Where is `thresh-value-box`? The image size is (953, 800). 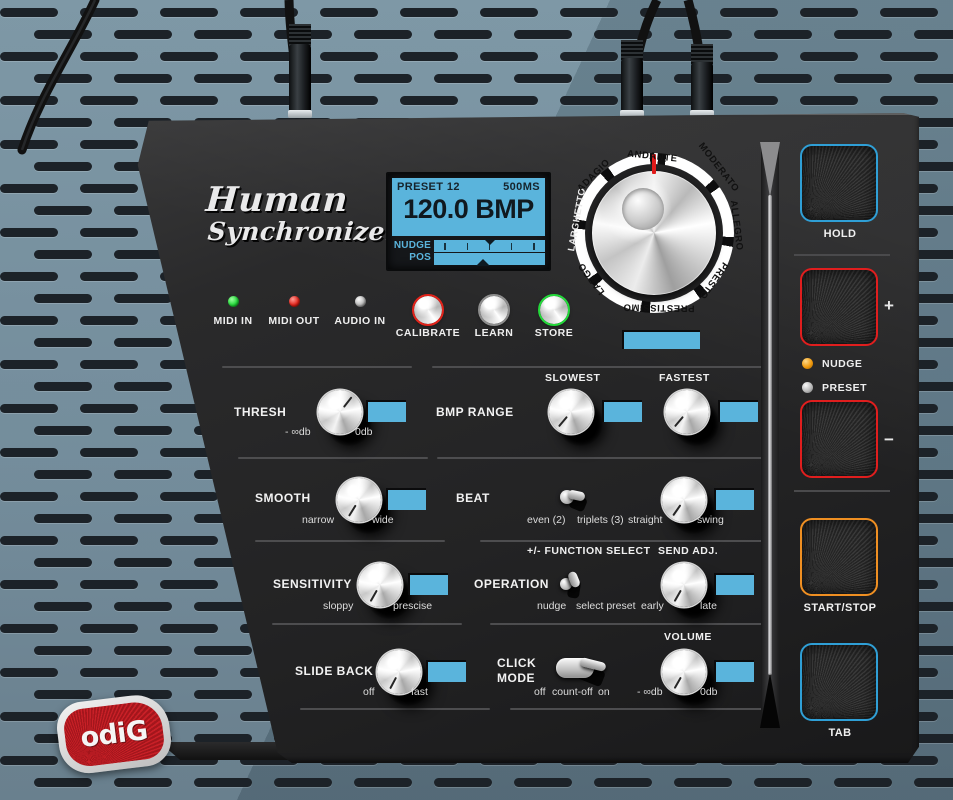
thresh-value-box is located at coordinates (386, 411).